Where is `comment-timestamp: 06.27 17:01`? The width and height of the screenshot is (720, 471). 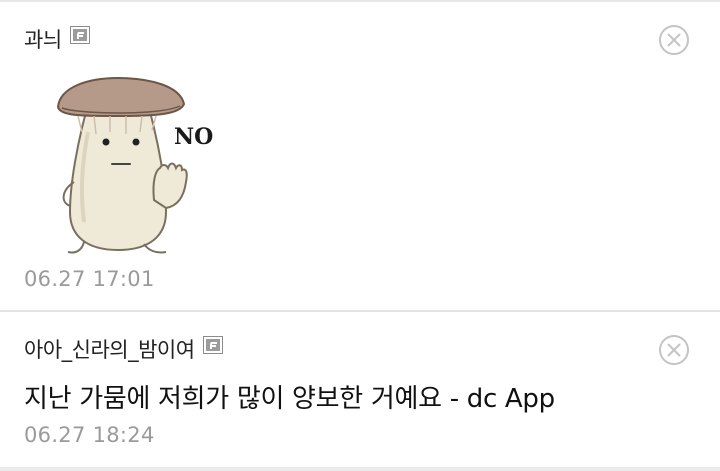 comment-timestamp: 06.27 17:01 is located at coordinates (89, 279).